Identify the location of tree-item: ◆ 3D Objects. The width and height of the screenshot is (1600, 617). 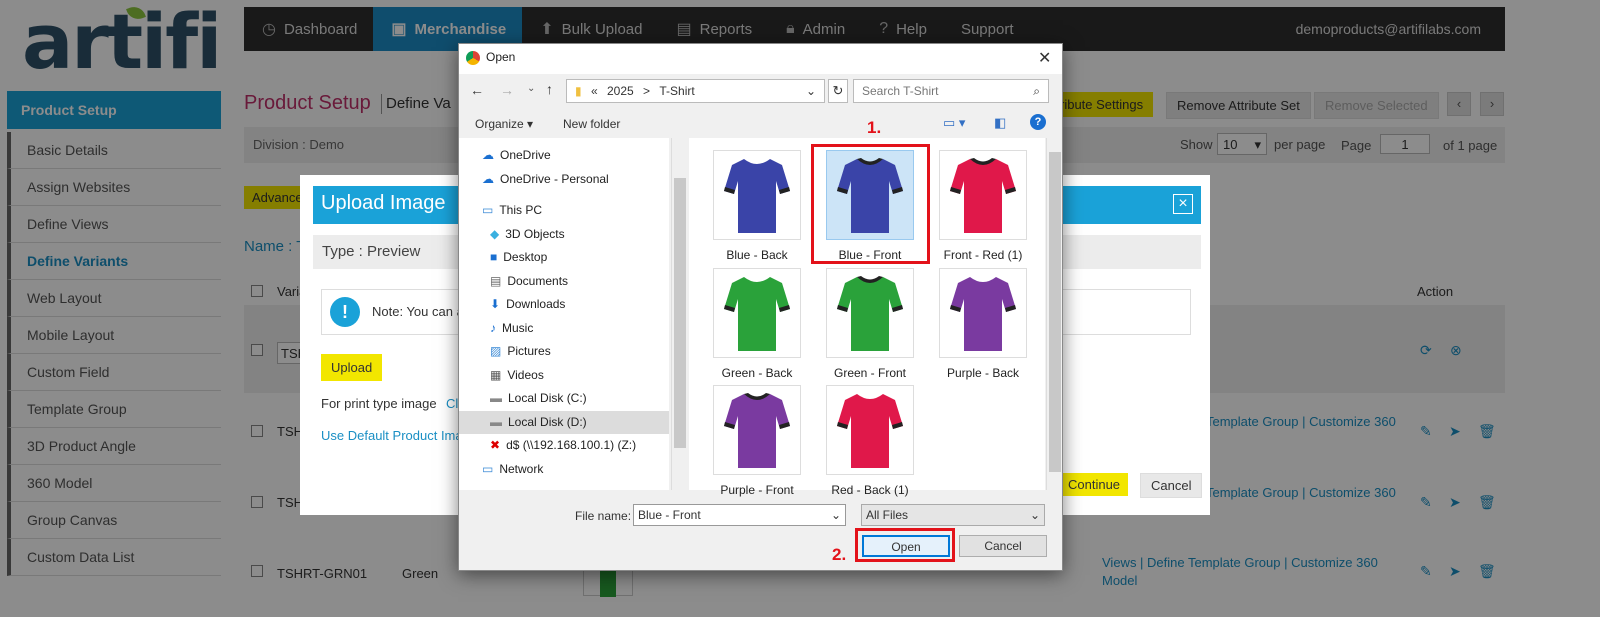
(564, 235).